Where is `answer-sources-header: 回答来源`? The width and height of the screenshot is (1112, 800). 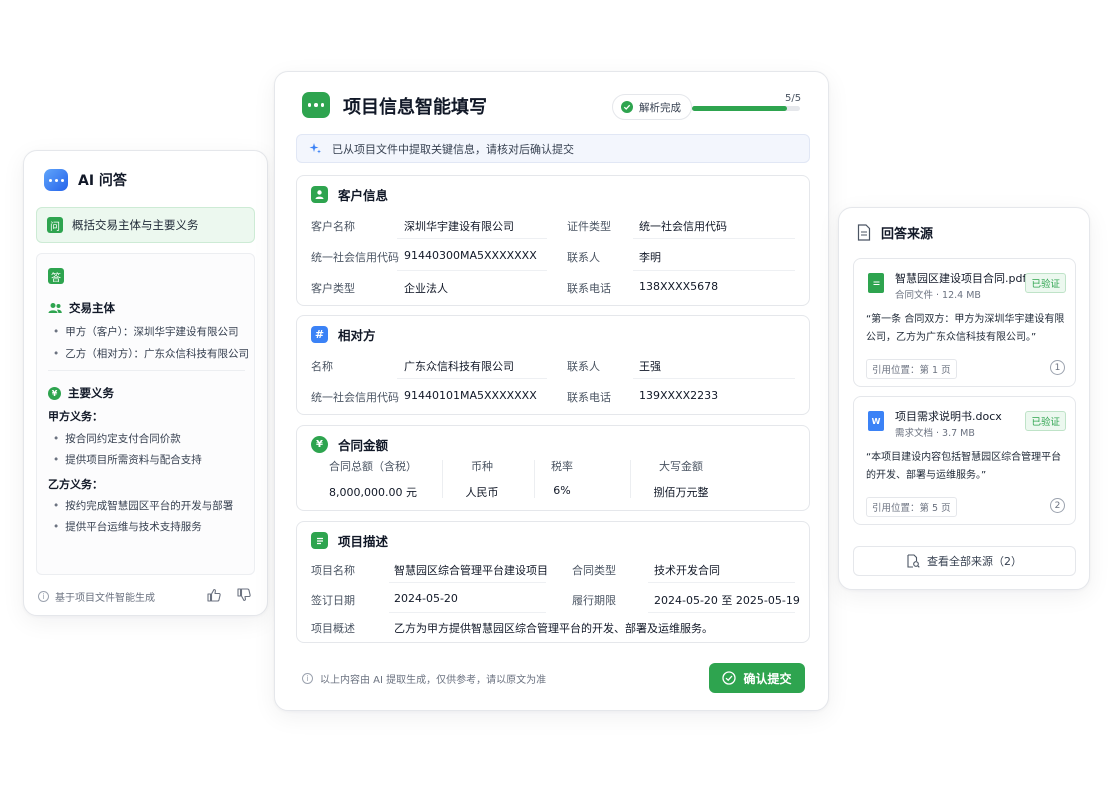 answer-sources-header: 回答来源 is located at coordinates (895, 232).